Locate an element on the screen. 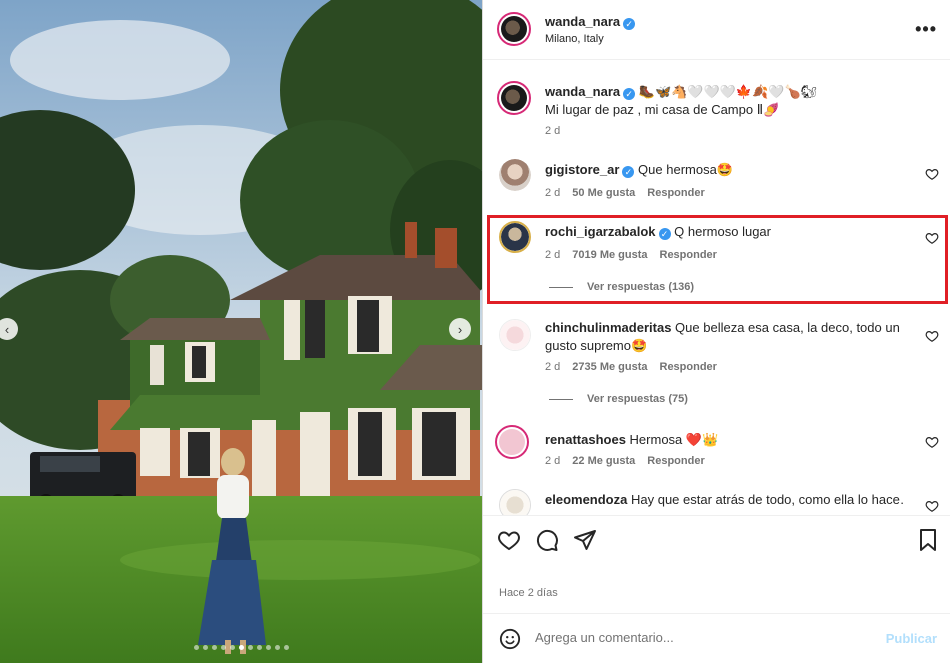 The image size is (950, 663). carousel-dots is located at coordinates (241, 647).